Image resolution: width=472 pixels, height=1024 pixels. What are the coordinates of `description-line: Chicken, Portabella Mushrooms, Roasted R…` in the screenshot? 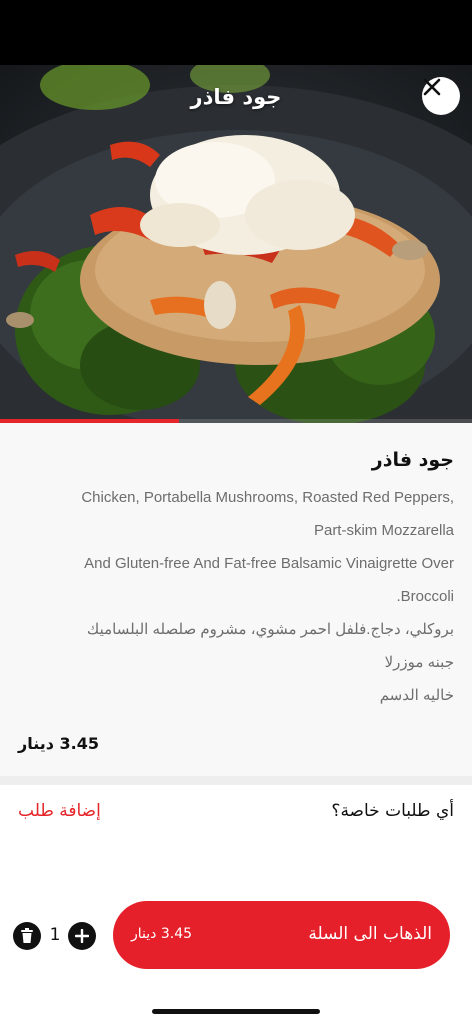 It's located at (267, 497).